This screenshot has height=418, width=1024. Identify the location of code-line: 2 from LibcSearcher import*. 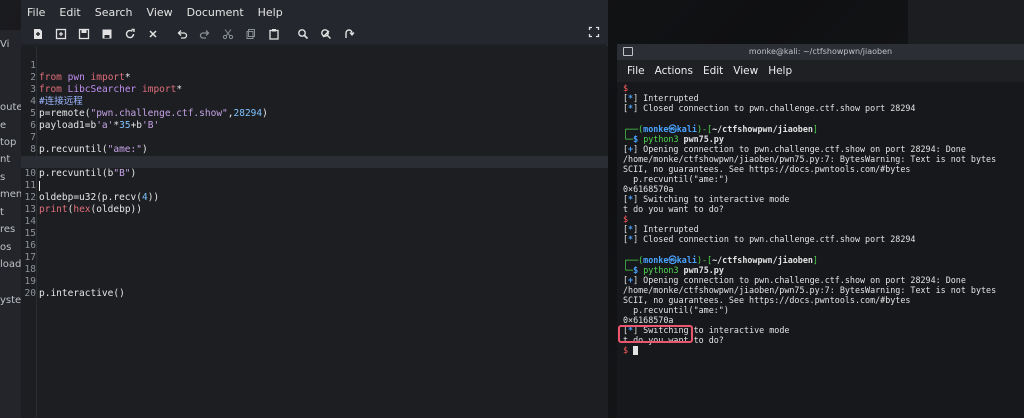
(314, 77).